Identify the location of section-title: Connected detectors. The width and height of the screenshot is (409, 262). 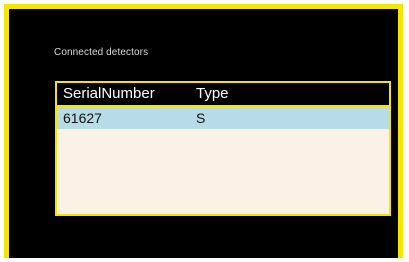
(101, 52).